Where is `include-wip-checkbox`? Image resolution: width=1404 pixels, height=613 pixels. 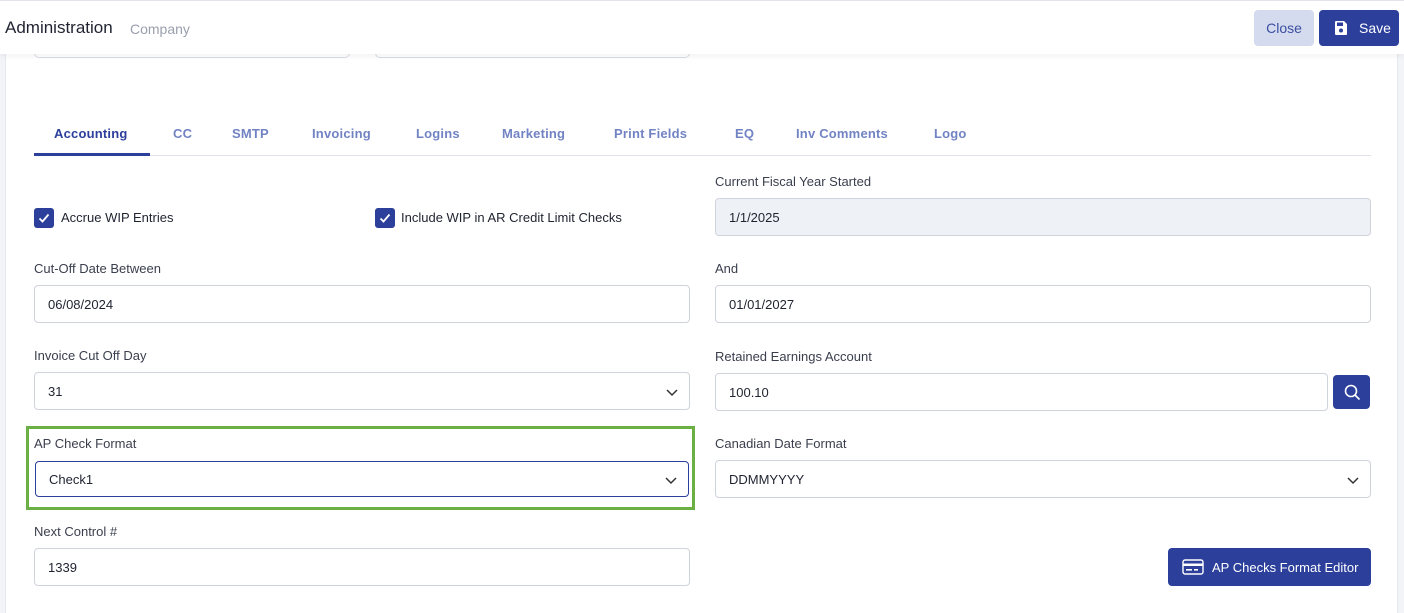 include-wip-checkbox is located at coordinates (385, 218).